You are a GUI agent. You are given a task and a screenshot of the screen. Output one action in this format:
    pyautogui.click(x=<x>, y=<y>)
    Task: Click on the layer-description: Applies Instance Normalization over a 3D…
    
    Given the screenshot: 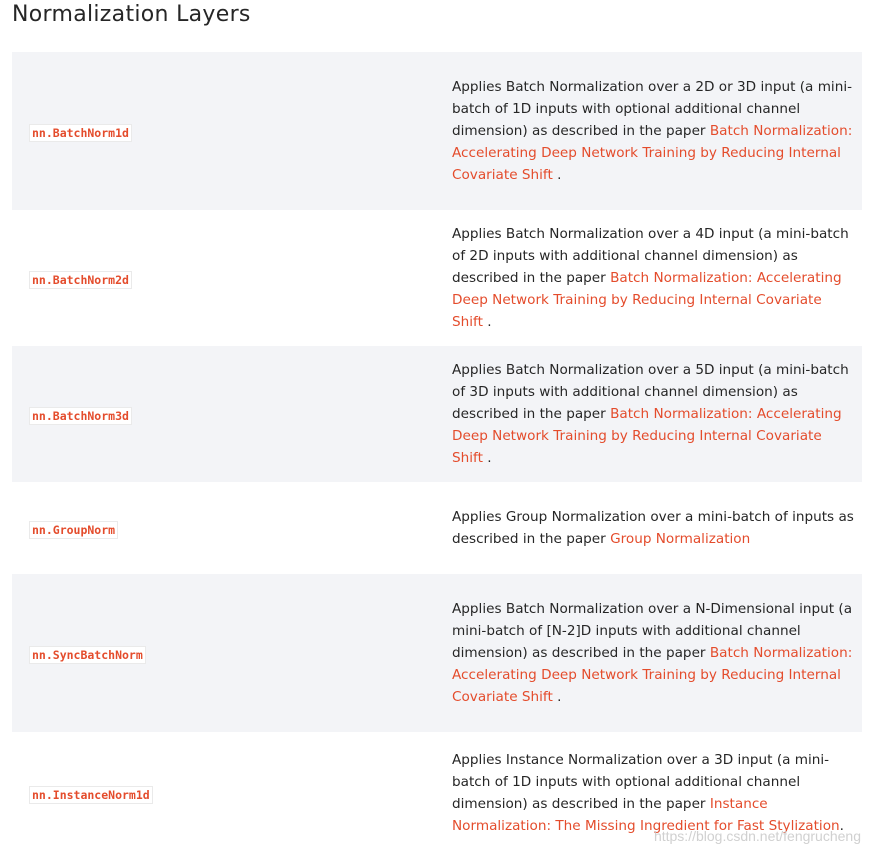 What is the action you would take?
    pyautogui.click(x=648, y=793)
    